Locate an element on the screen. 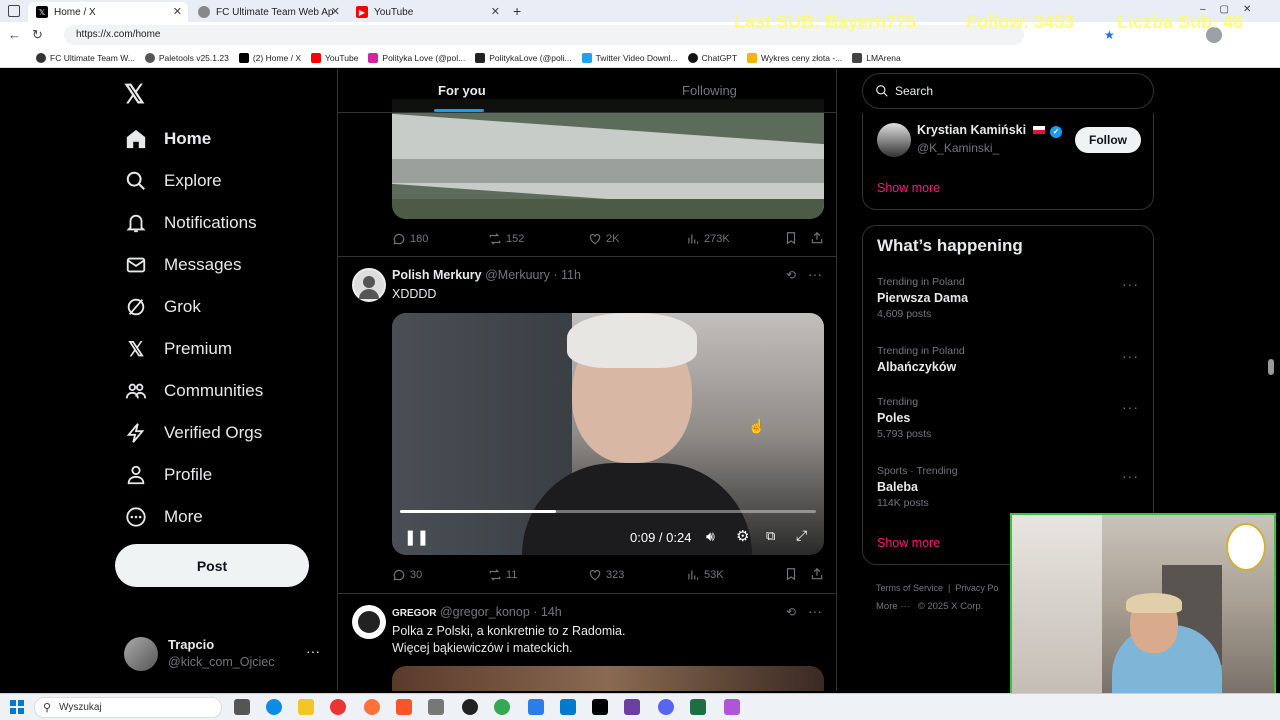 The height and width of the screenshot is (720, 1280). edge-icon is located at coordinates (274, 707).